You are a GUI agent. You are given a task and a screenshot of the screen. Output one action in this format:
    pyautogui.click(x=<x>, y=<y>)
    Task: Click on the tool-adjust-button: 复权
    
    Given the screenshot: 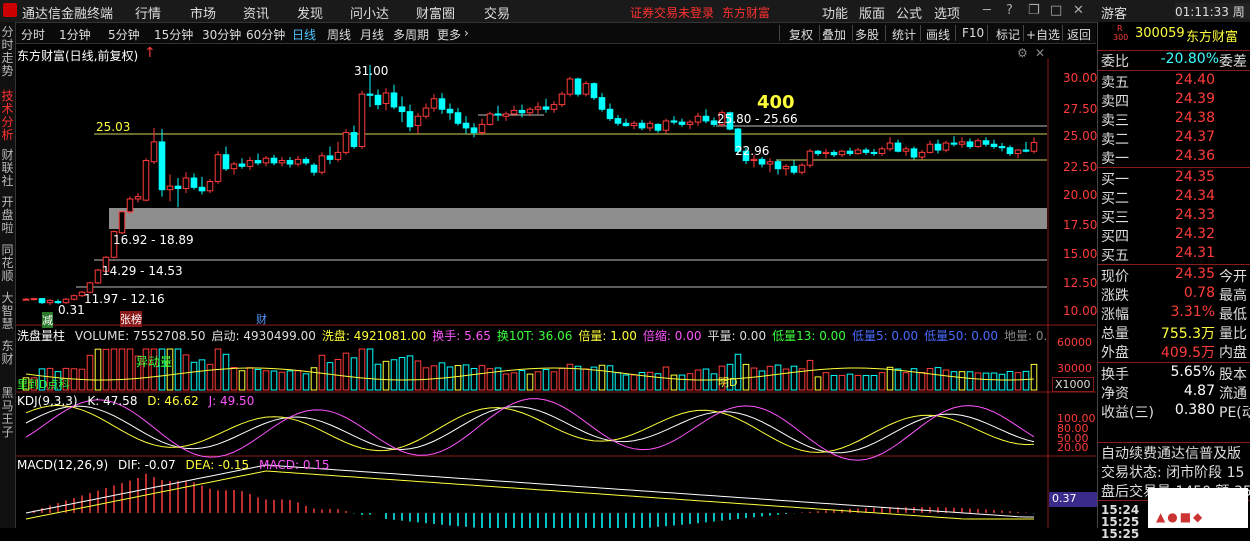 What is the action you would take?
    pyautogui.click(x=801, y=34)
    